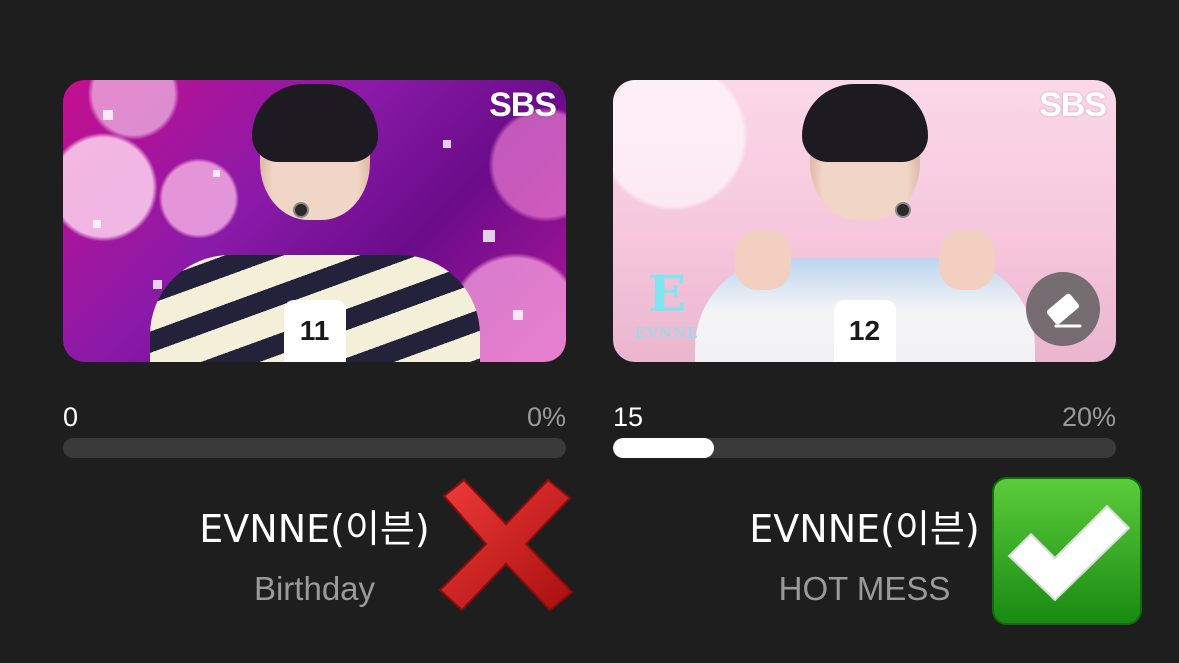  What do you see at coordinates (1088, 417) in the screenshot?
I see `vote-percent: 20%` at bounding box center [1088, 417].